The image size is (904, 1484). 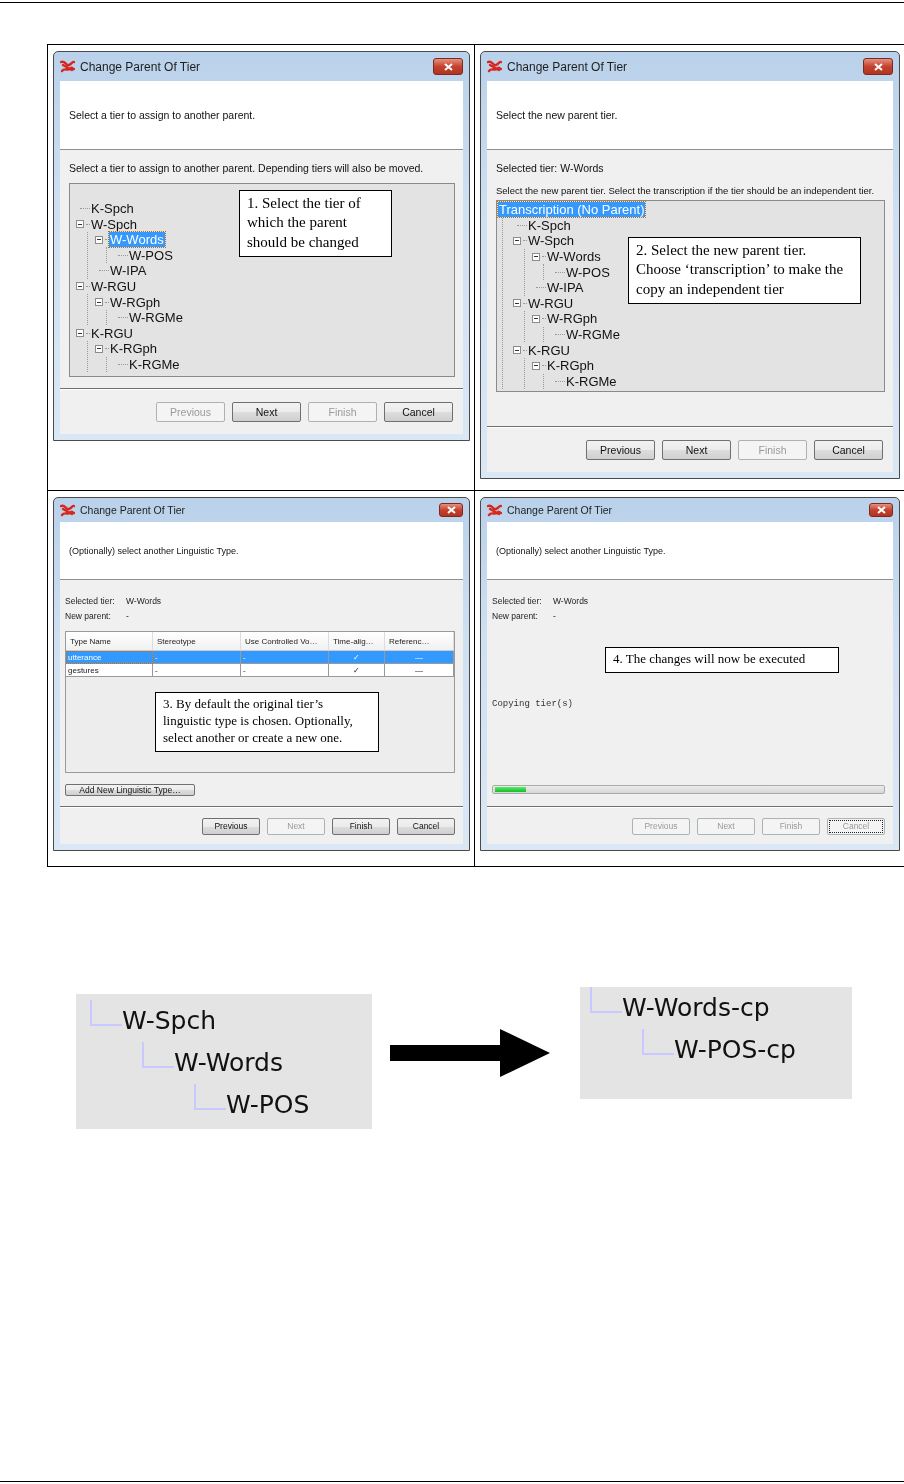 I want to click on step-description: Select a tier to assign to another parent., so click(x=162, y=115).